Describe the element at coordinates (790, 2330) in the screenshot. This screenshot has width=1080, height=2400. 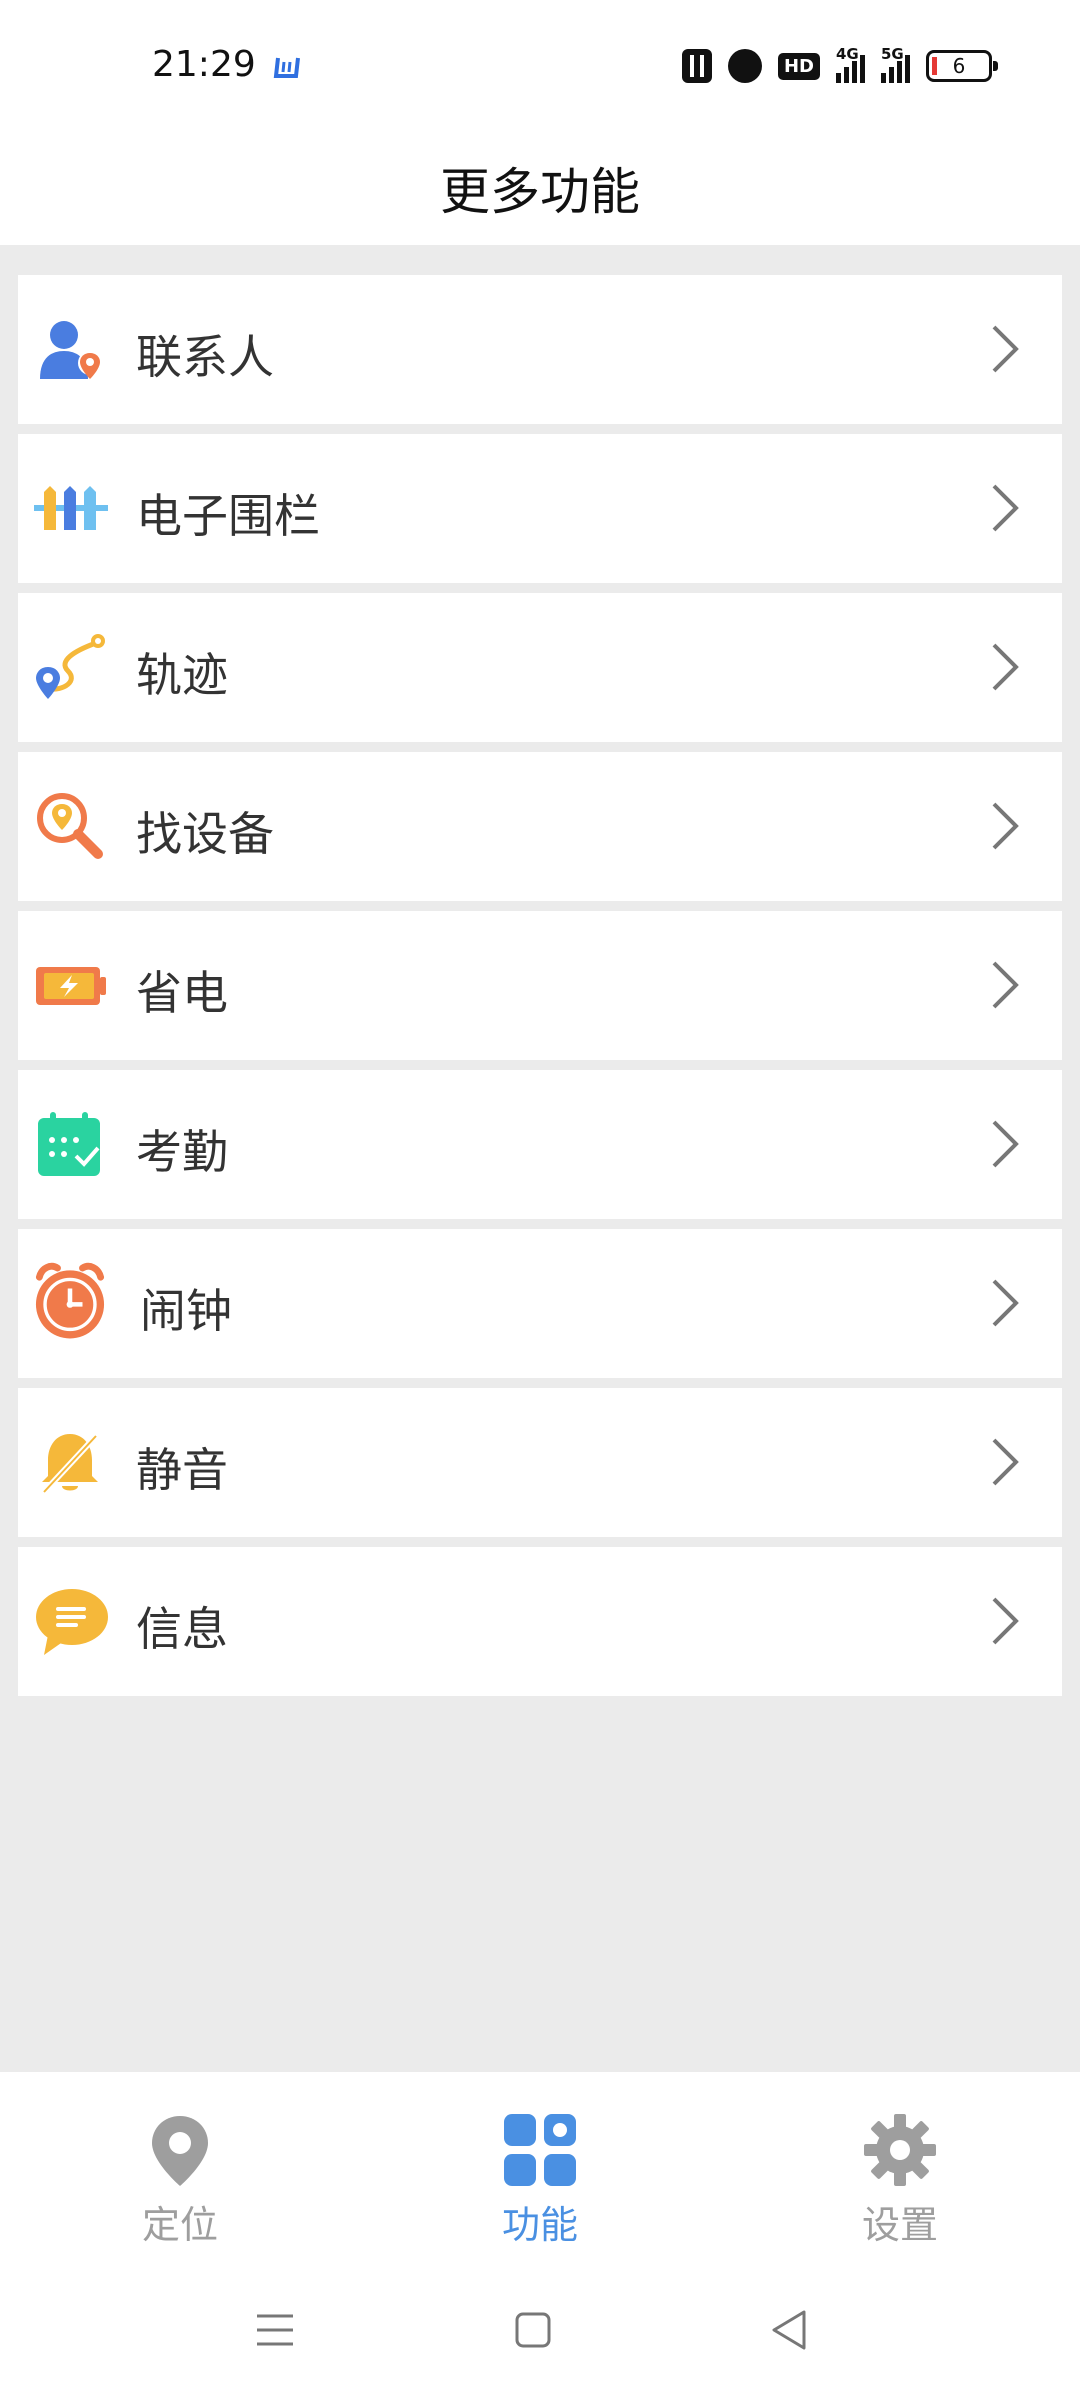
I see `back-triangle-icon` at that location.